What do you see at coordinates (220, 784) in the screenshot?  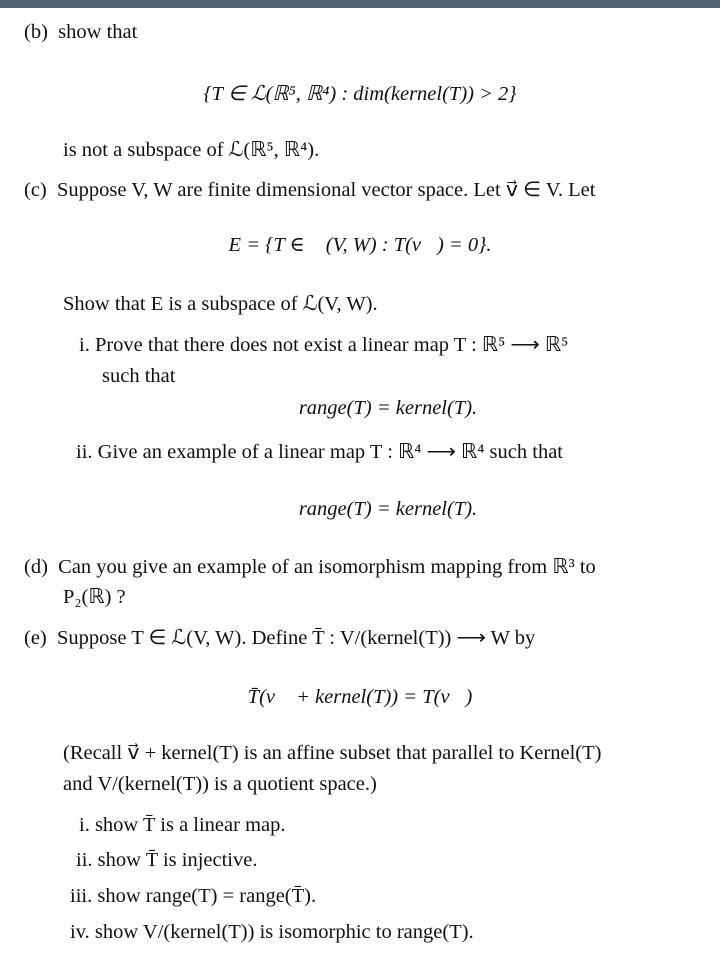 I see `part-e-recall-line-2: and V/(kernel(T)) is a quotient space.)` at bounding box center [220, 784].